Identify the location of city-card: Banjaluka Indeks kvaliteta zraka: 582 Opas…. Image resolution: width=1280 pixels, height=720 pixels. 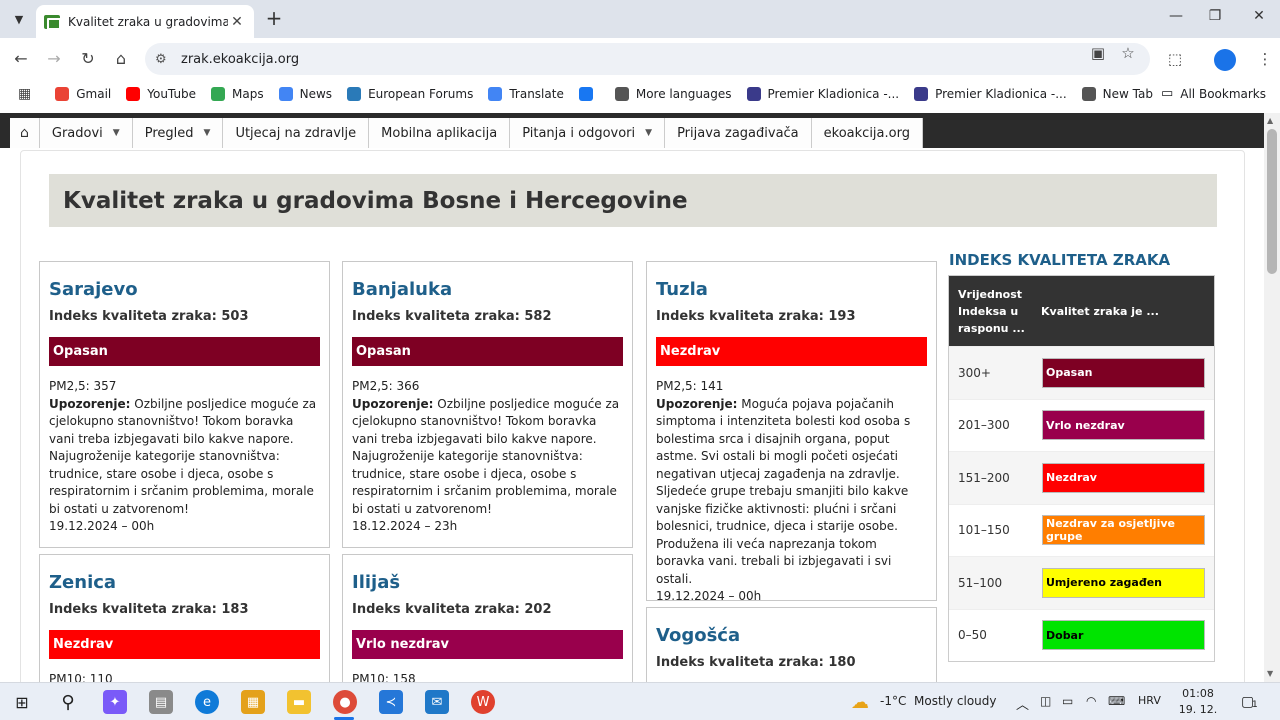
(487, 404).